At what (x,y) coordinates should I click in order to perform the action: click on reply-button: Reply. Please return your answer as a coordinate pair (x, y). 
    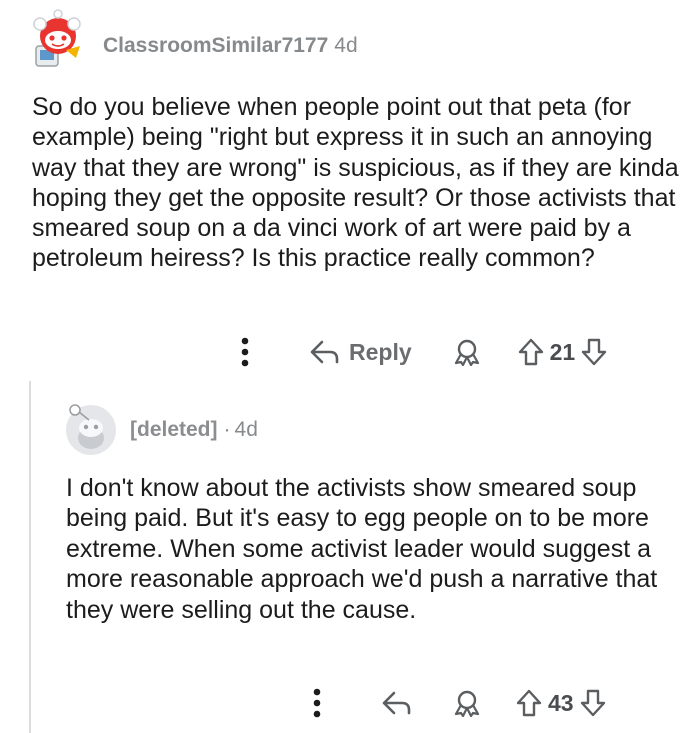
    Looking at the image, I should click on (361, 352).